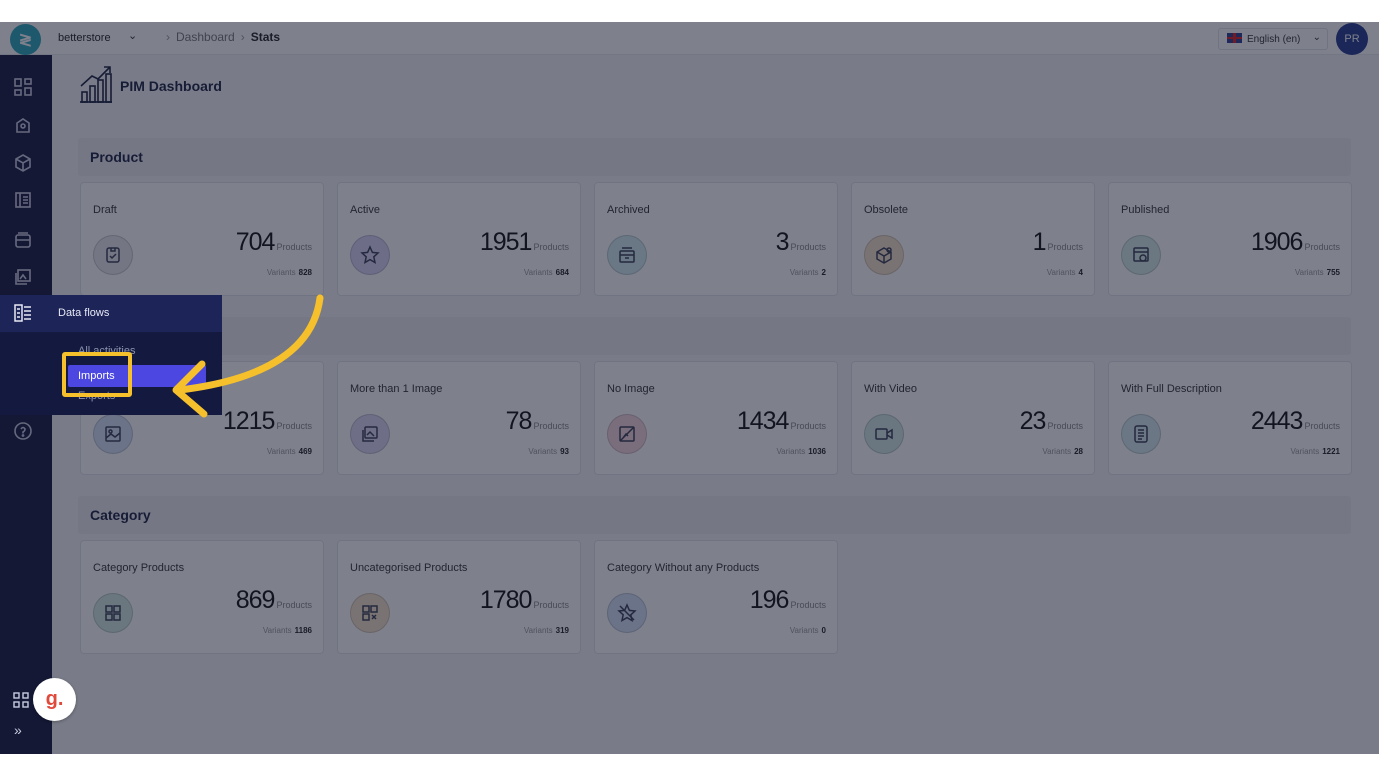  What do you see at coordinates (96, 84) in the screenshot?
I see `chart-growth-icon` at bounding box center [96, 84].